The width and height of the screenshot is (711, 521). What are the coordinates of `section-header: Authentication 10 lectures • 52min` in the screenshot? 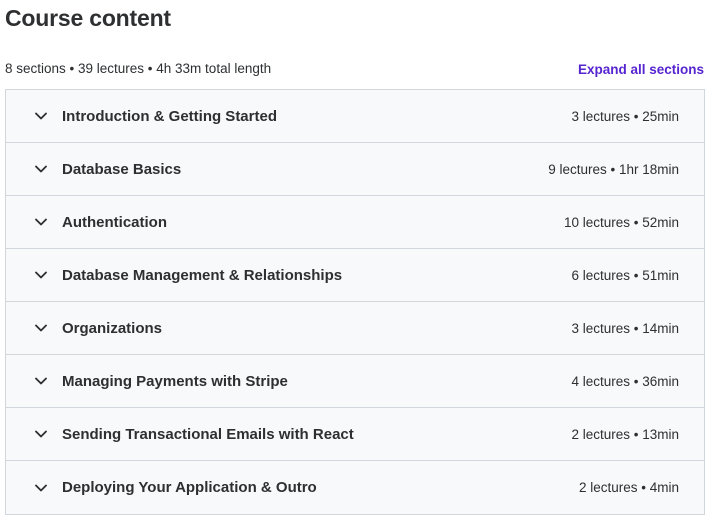 It's located at (355, 222).